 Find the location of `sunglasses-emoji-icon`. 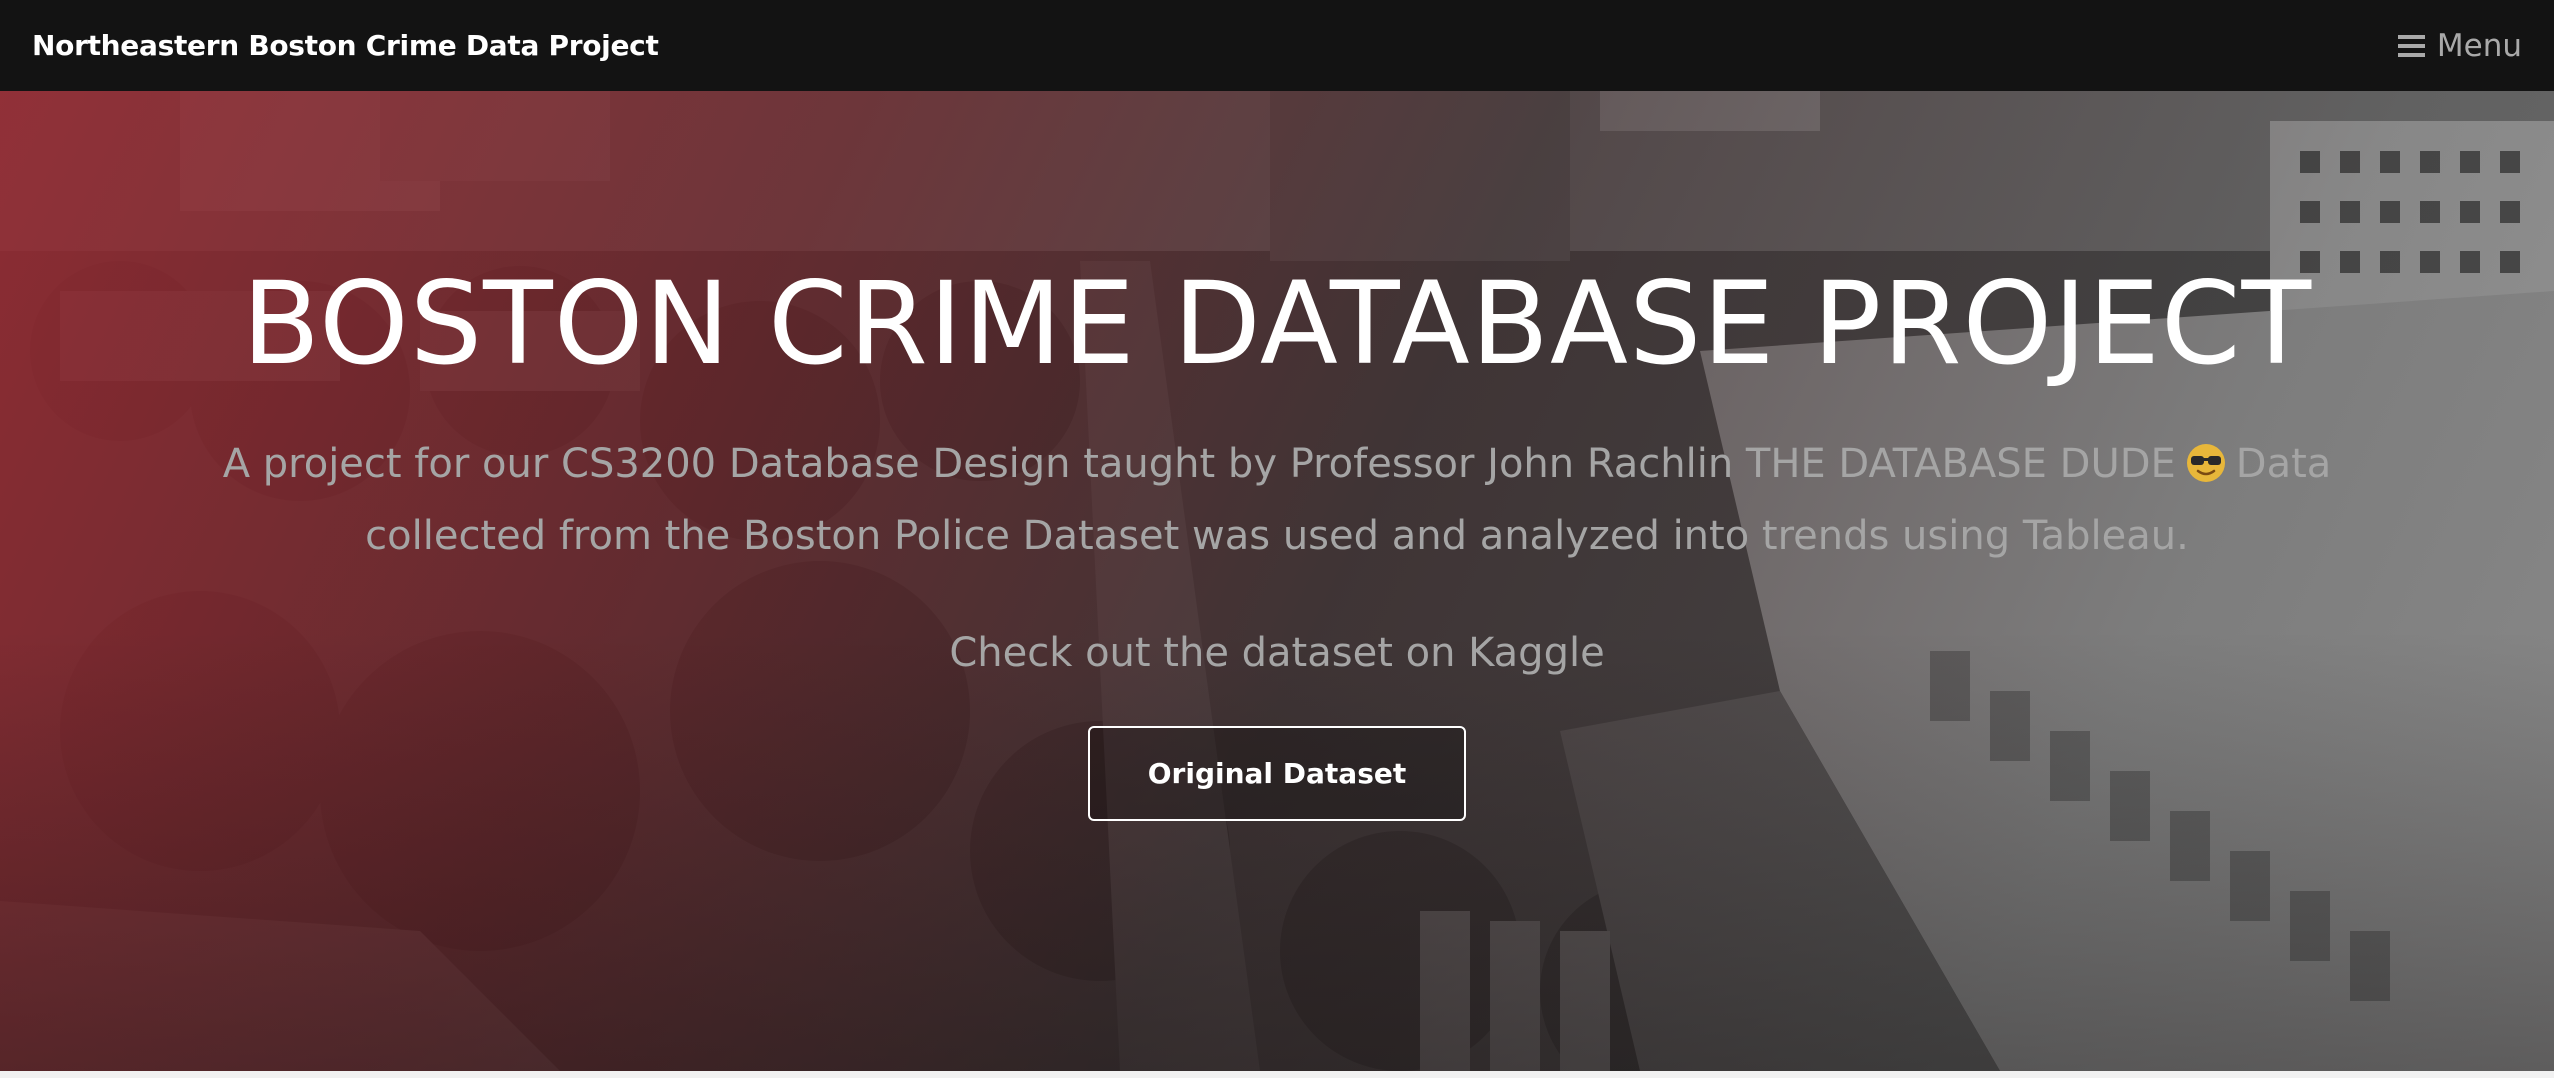

sunglasses-emoji-icon is located at coordinates (2205, 463).